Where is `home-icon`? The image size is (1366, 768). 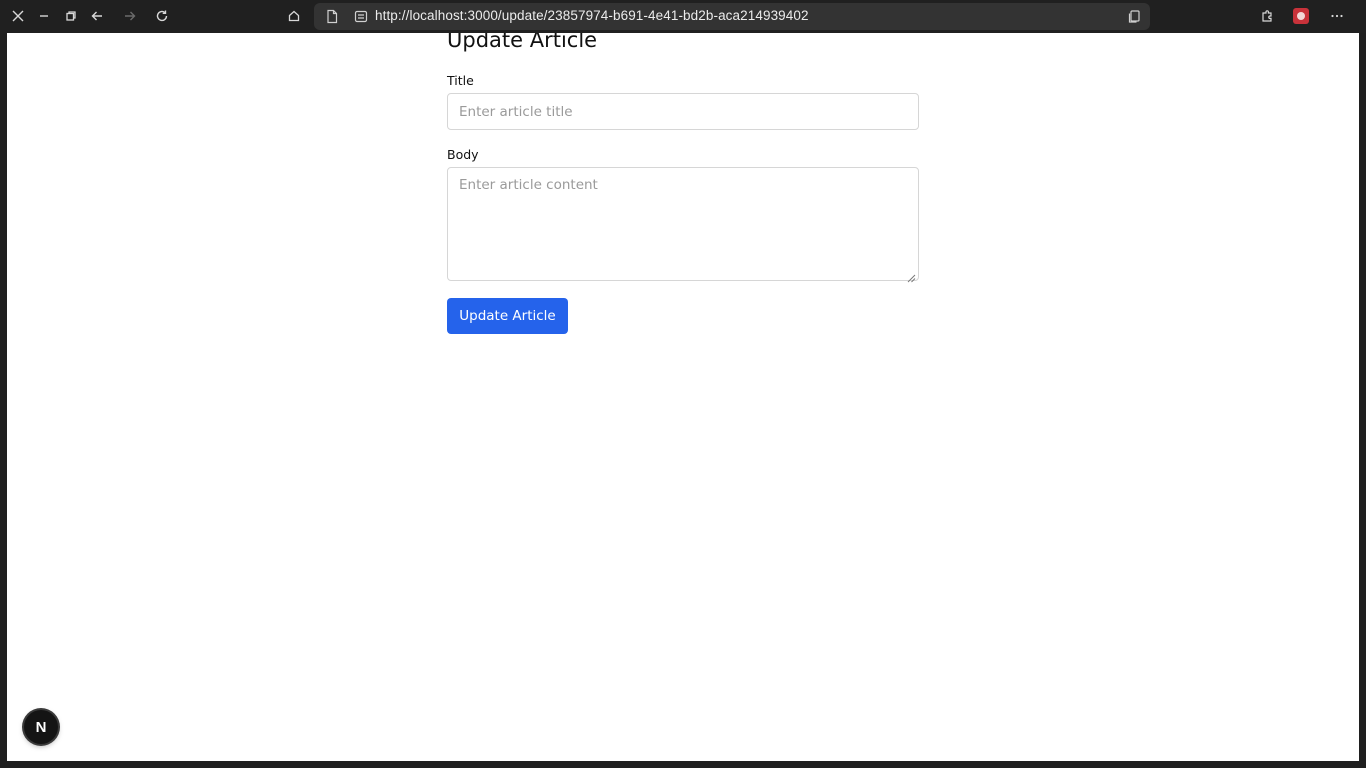
home-icon is located at coordinates (294, 16).